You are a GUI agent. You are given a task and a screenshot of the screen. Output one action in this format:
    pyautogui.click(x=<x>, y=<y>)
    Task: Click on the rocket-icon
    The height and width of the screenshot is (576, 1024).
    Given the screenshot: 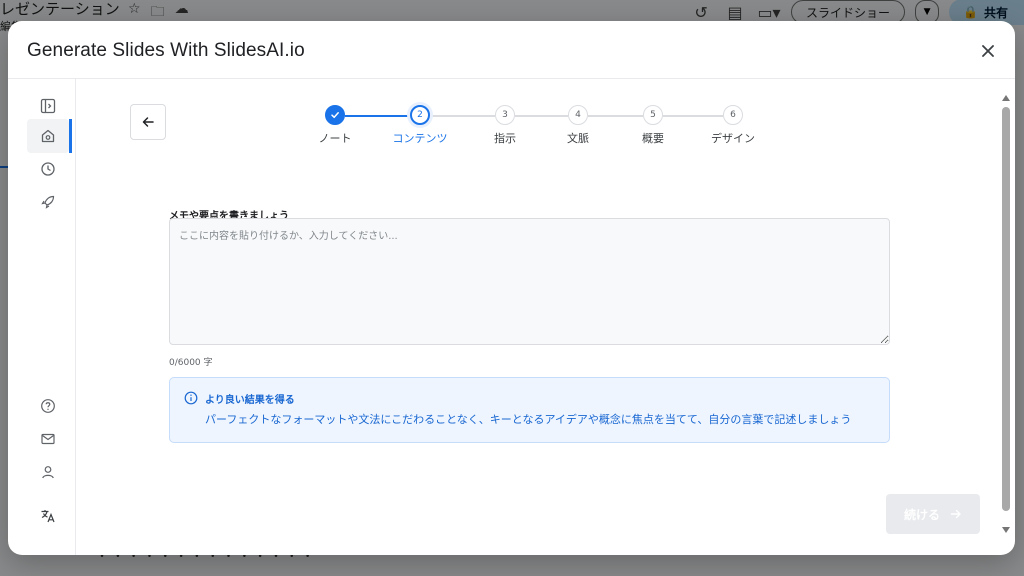 What is the action you would take?
    pyautogui.click(x=48, y=202)
    